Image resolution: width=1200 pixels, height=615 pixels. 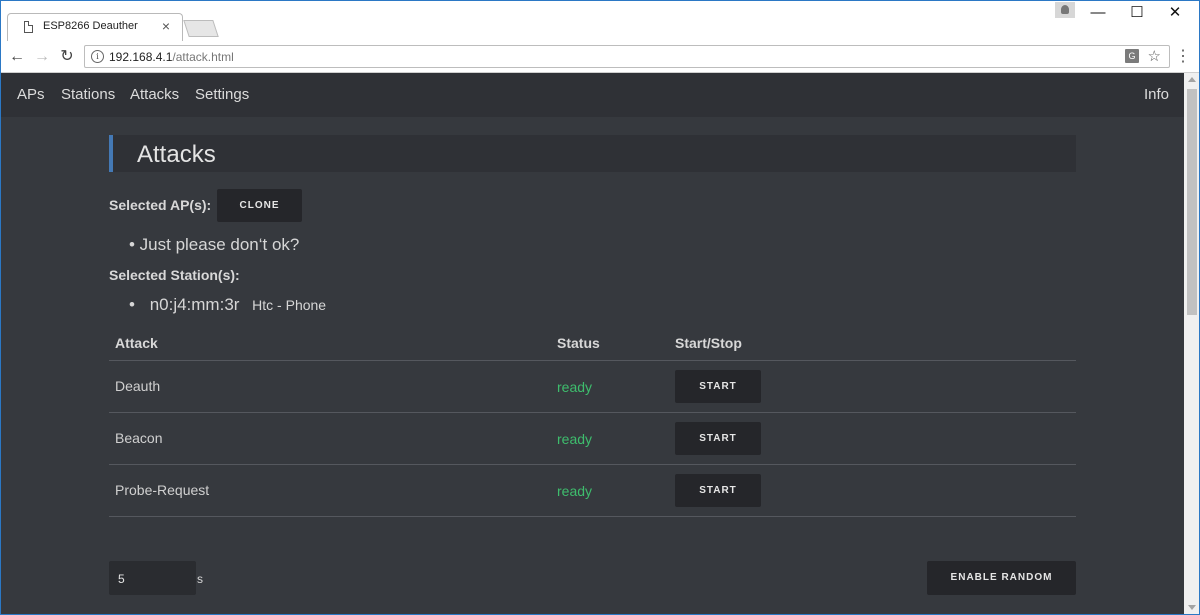 What do you see at coordinates (154, 94) in the screenshot?
I see `nav-item-attacks: Attacks` at bounding box center [154, 94].